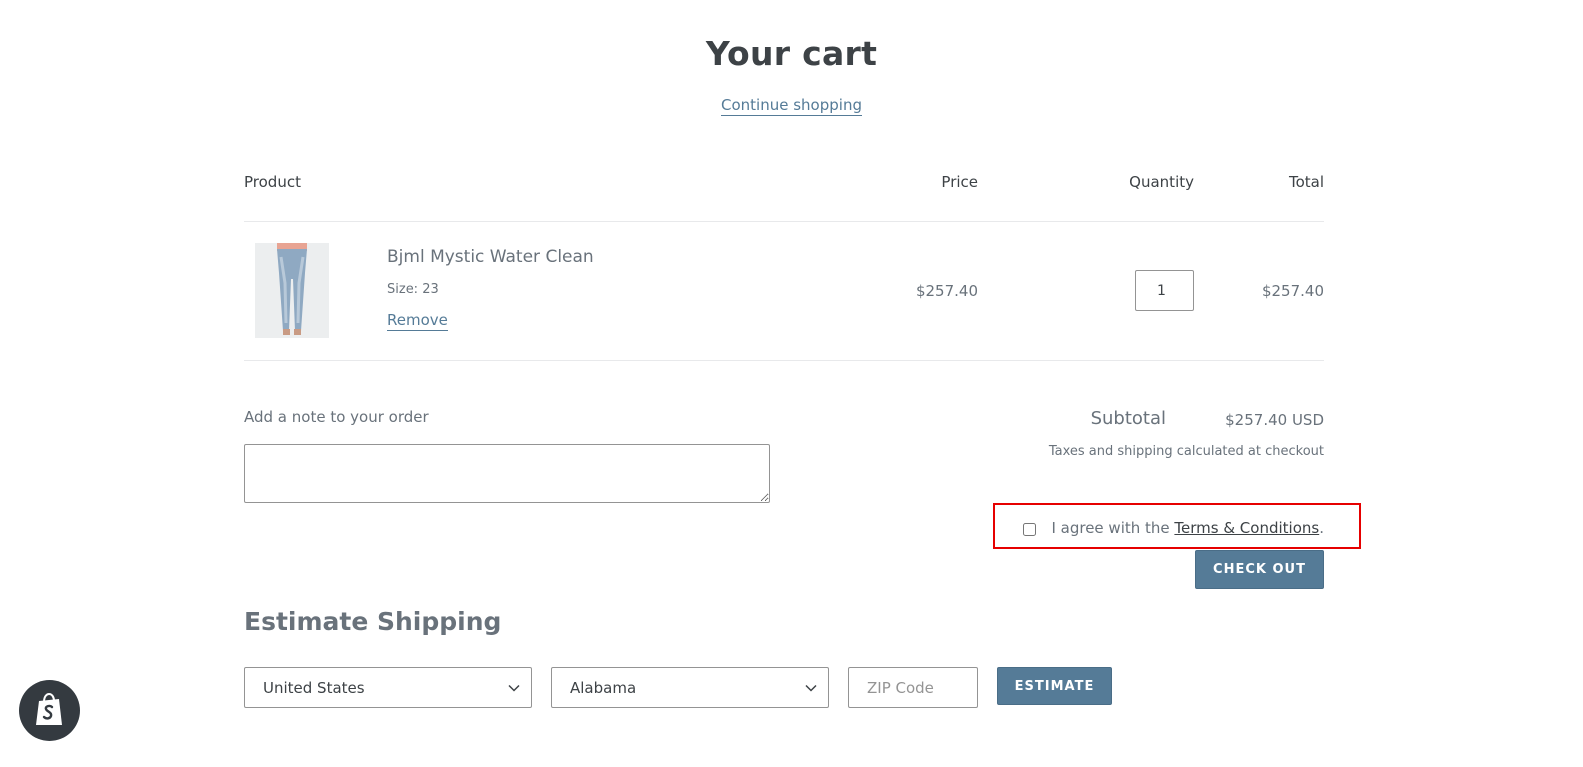 The width and height of the screenshot is (1583, 767). I want to click on cart-item-title: Bjml Mystic Water Clean, so click(490, 257).